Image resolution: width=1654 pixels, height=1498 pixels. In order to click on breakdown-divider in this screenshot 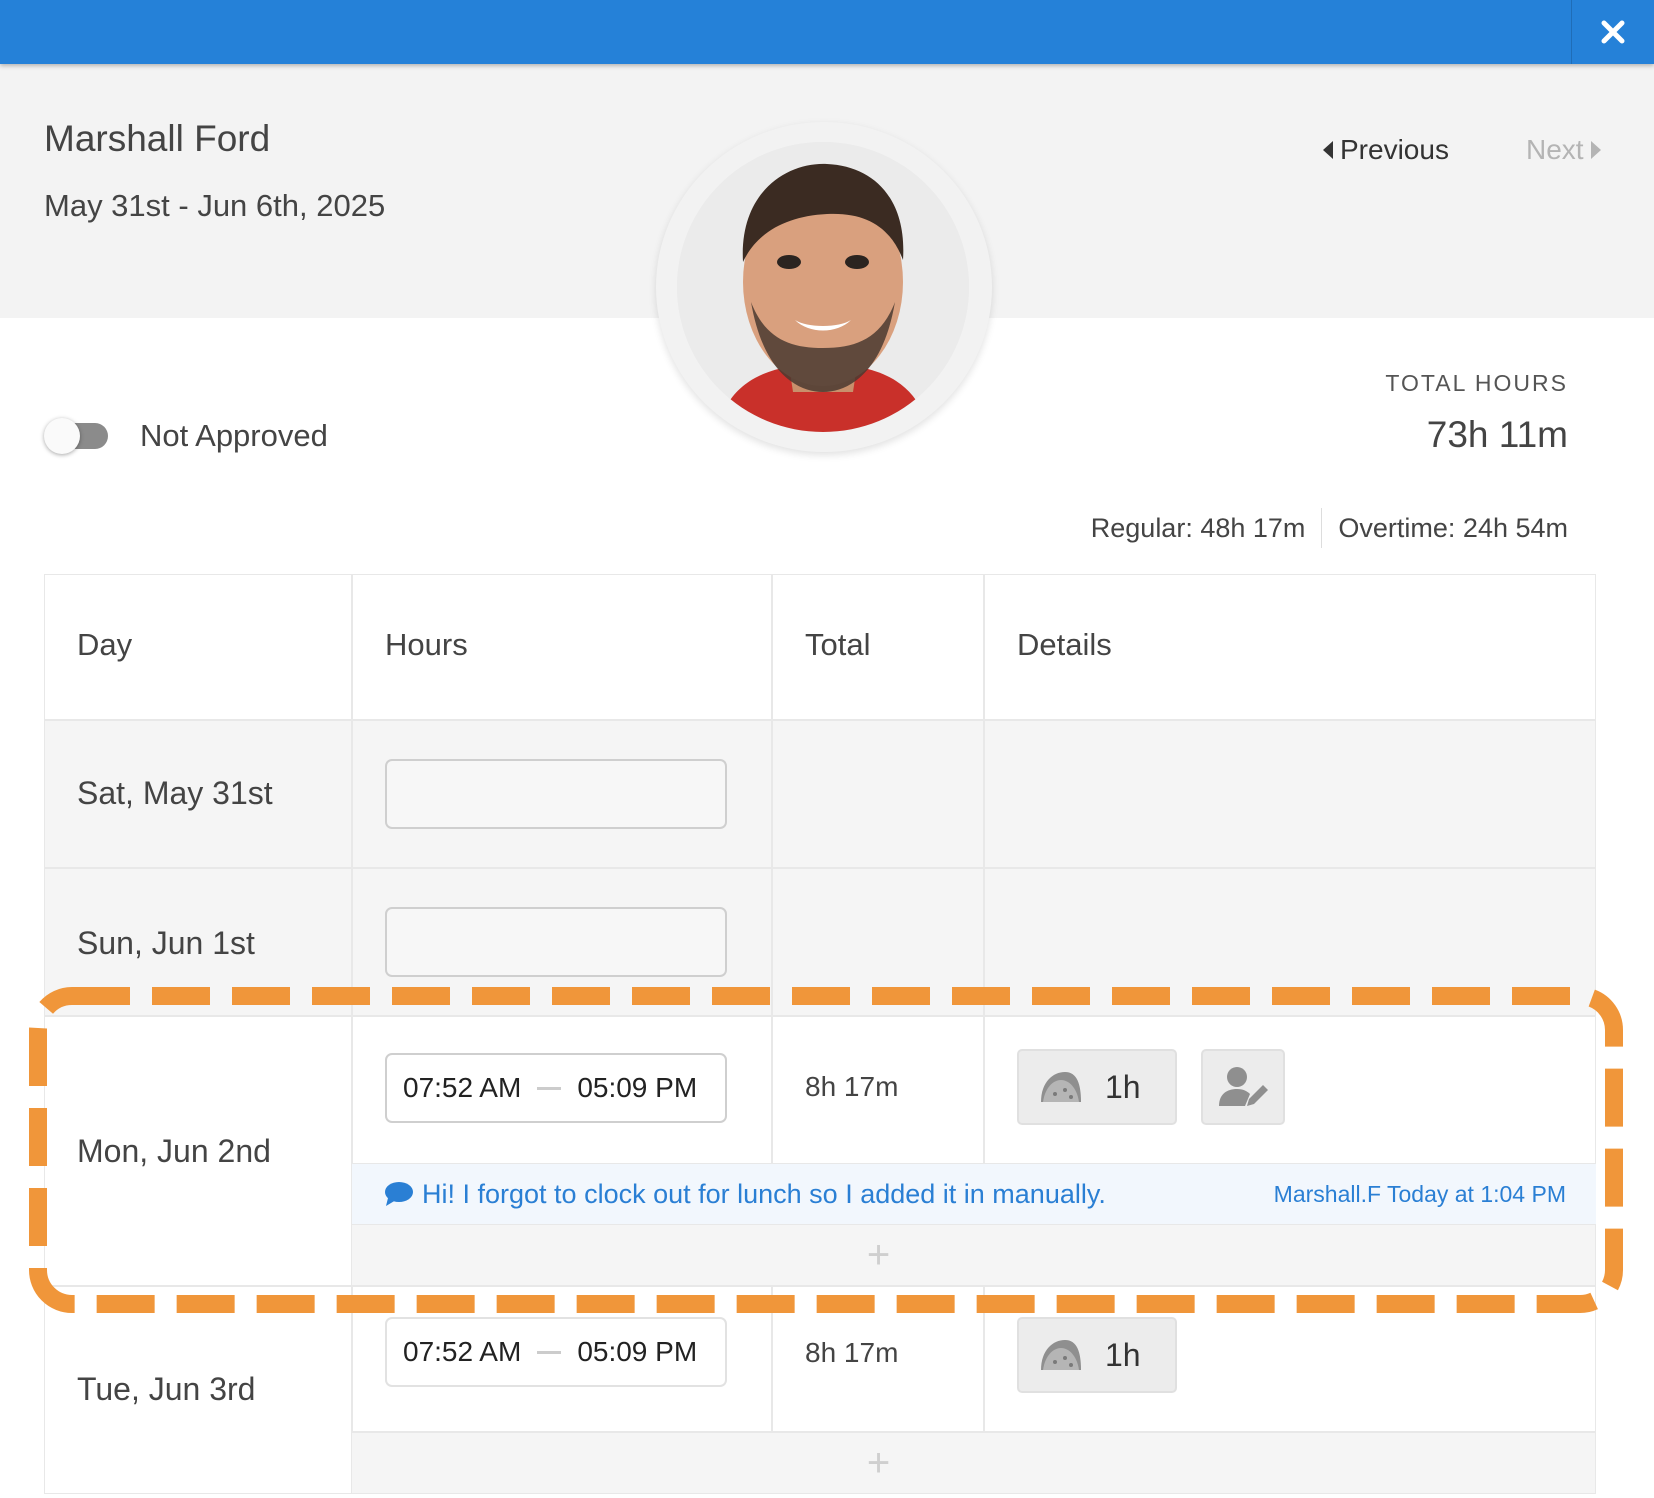, I will do `click(1322, 528)`.